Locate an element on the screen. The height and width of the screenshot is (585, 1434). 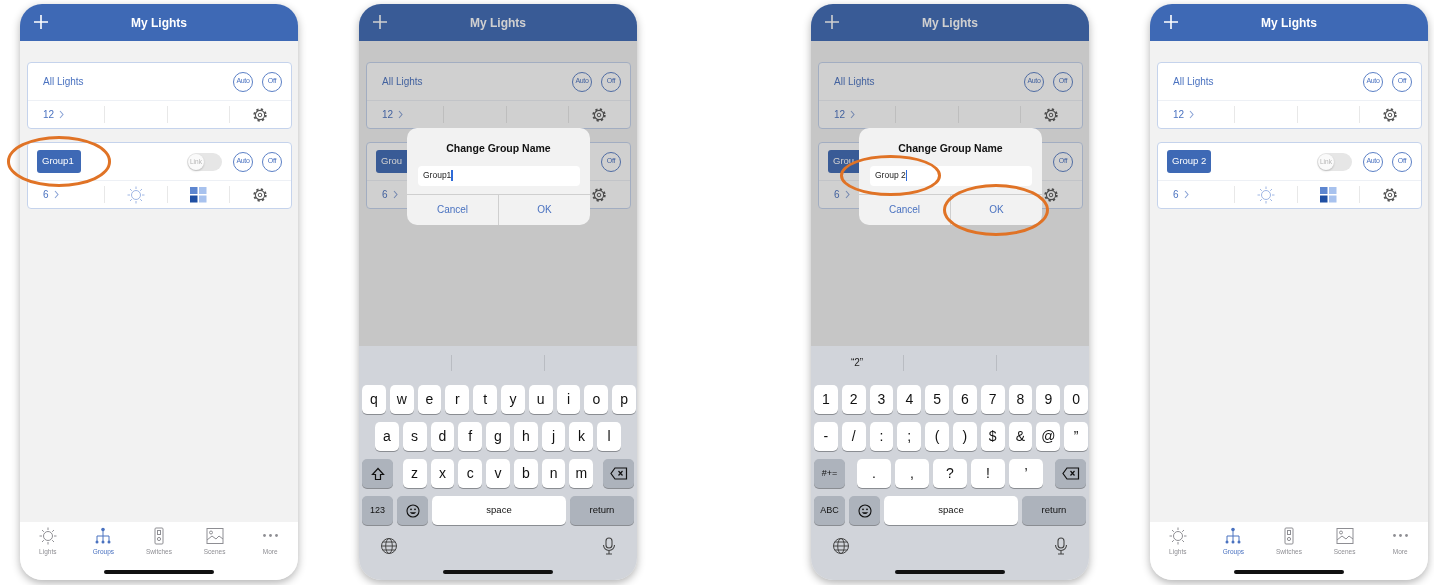
group-name-button: Group 2 is located at coordinates (1189, 161).